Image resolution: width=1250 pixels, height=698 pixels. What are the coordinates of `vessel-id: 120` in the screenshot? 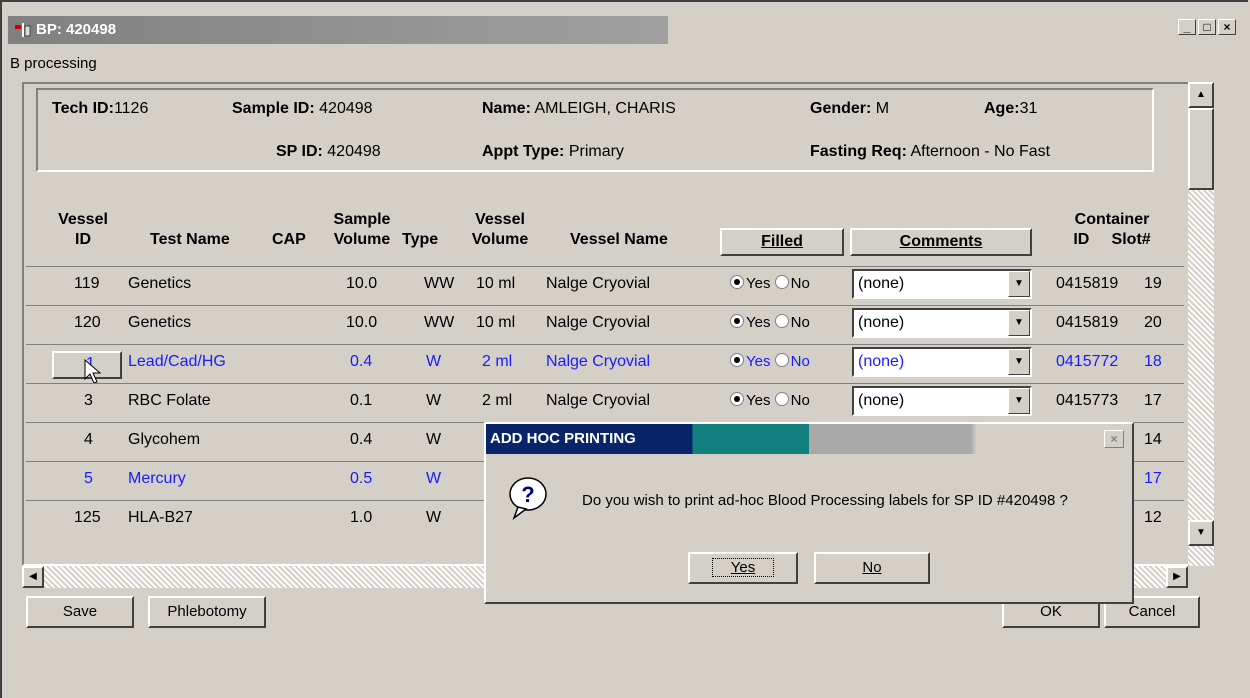 It's located at (87, 322).